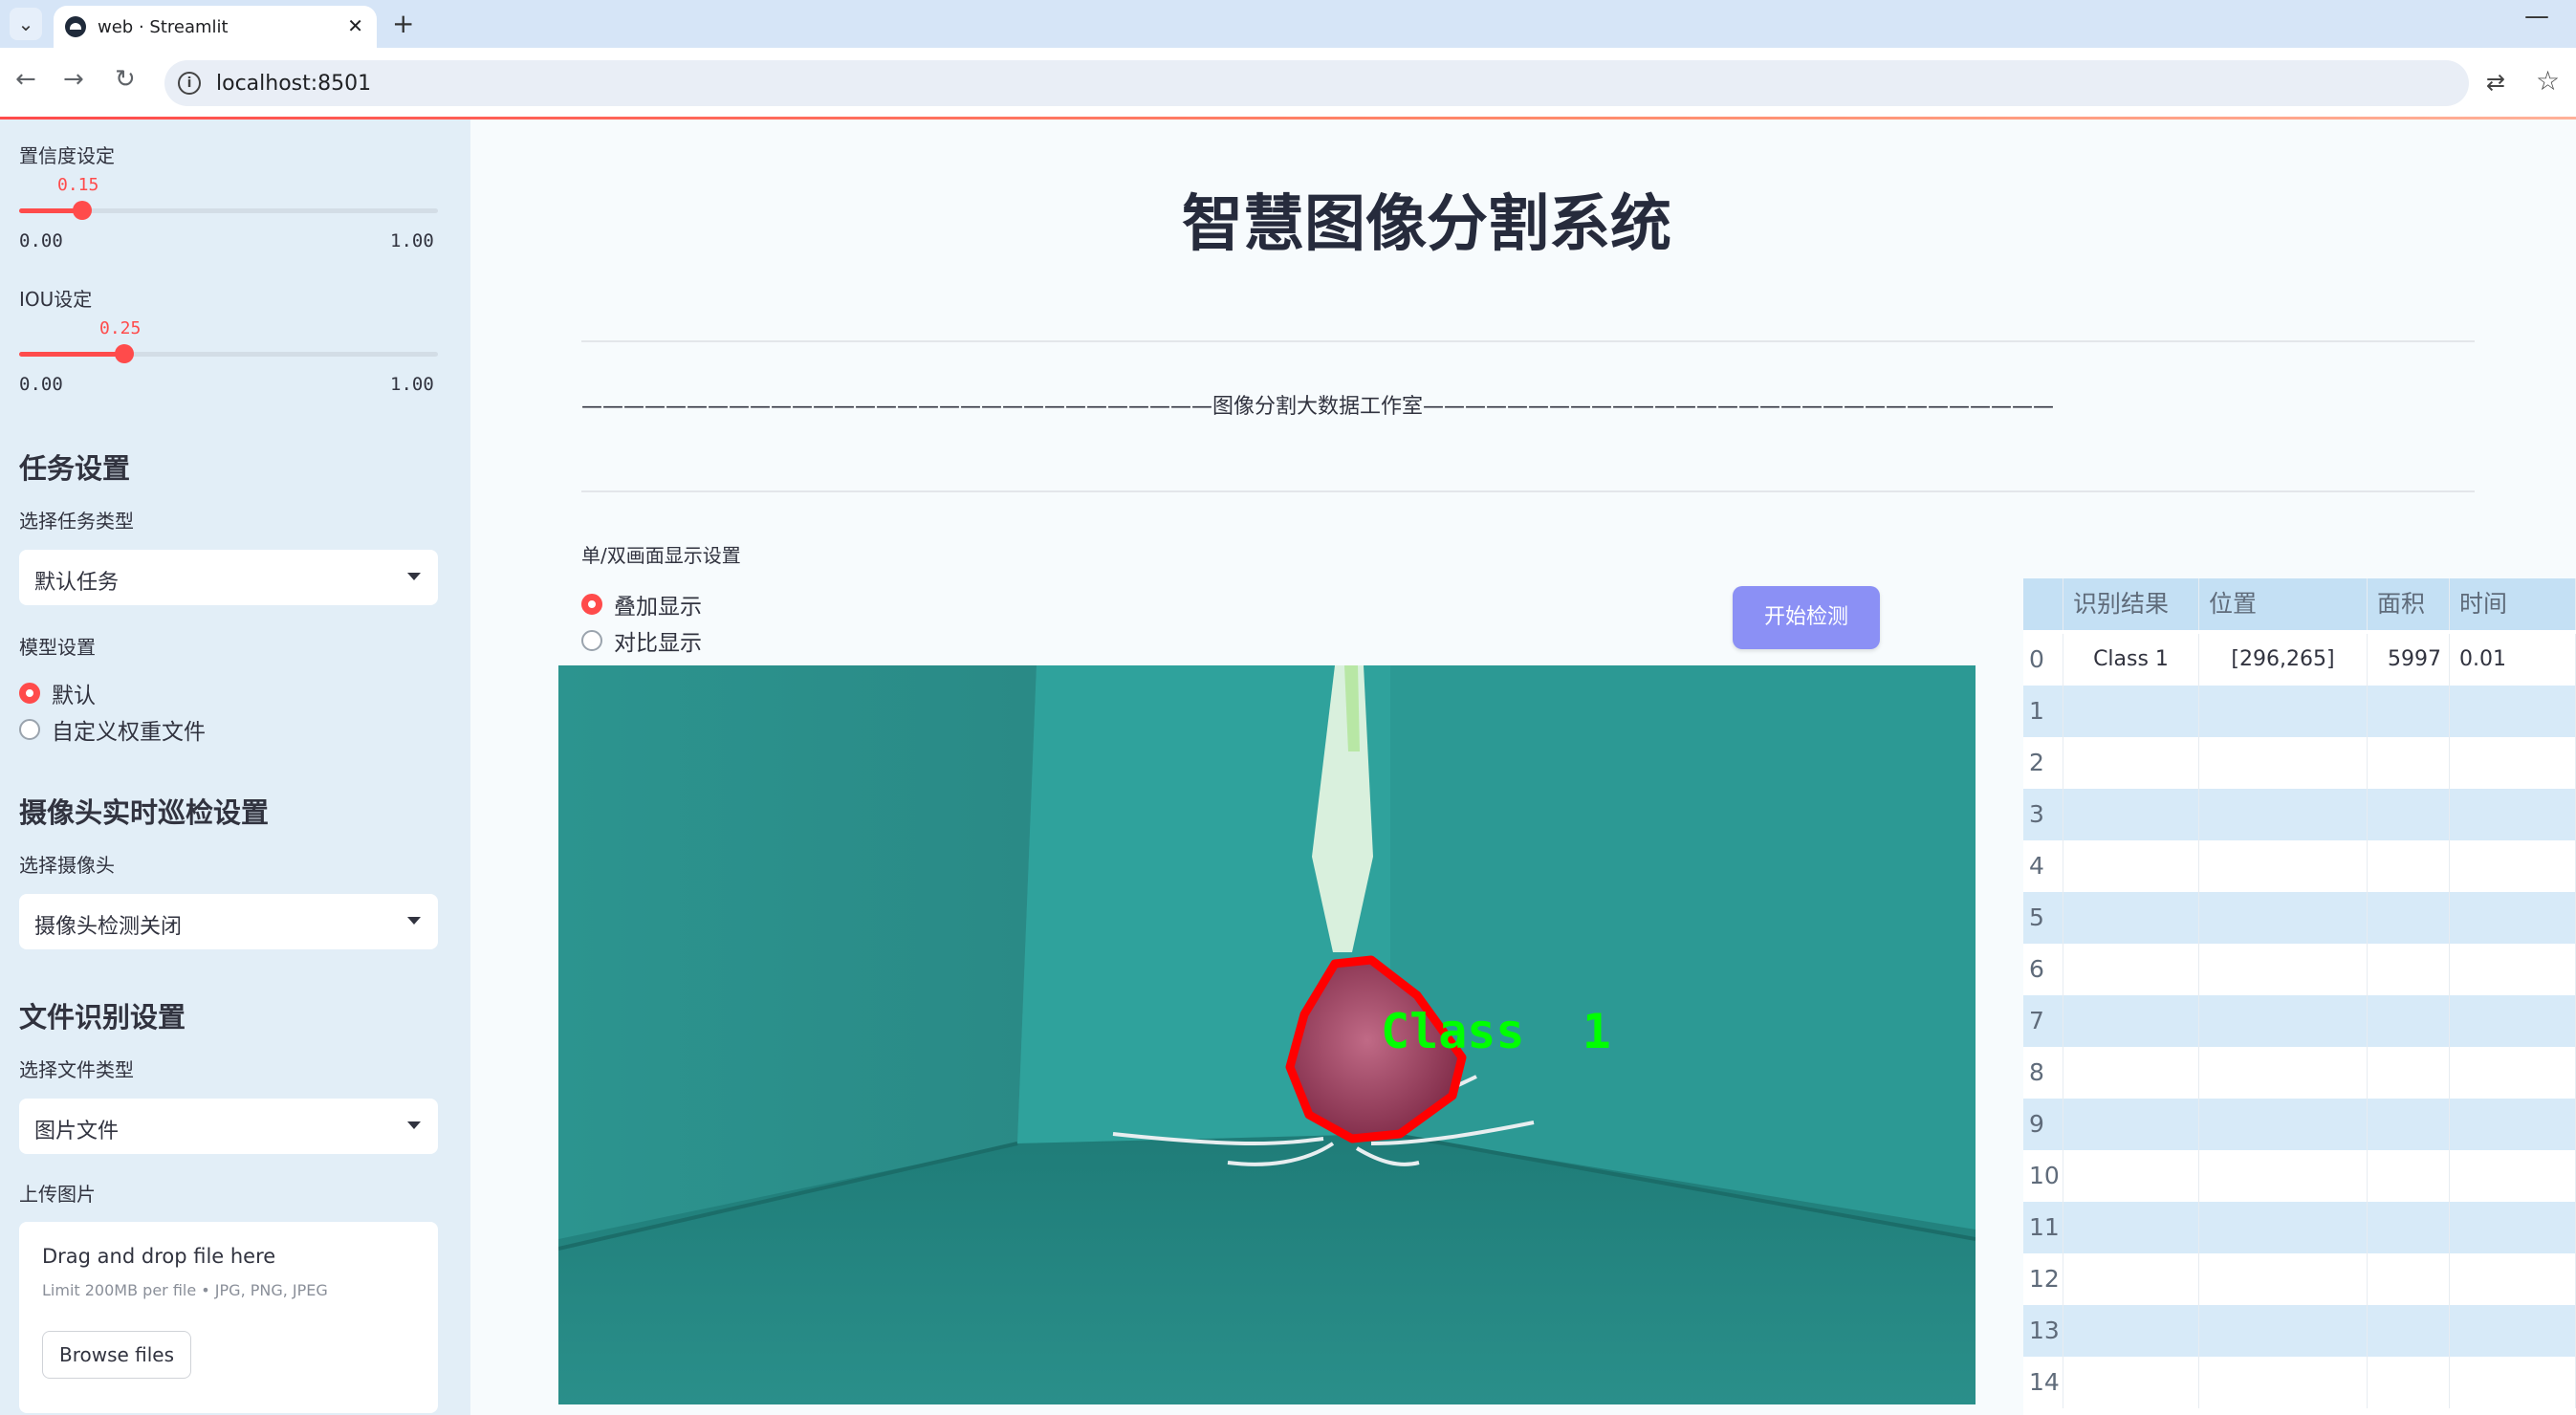 Image resolution: width=2576 pixels, height=1415 pixels. I want to click on table-row: 11, so click(2299, 1228).